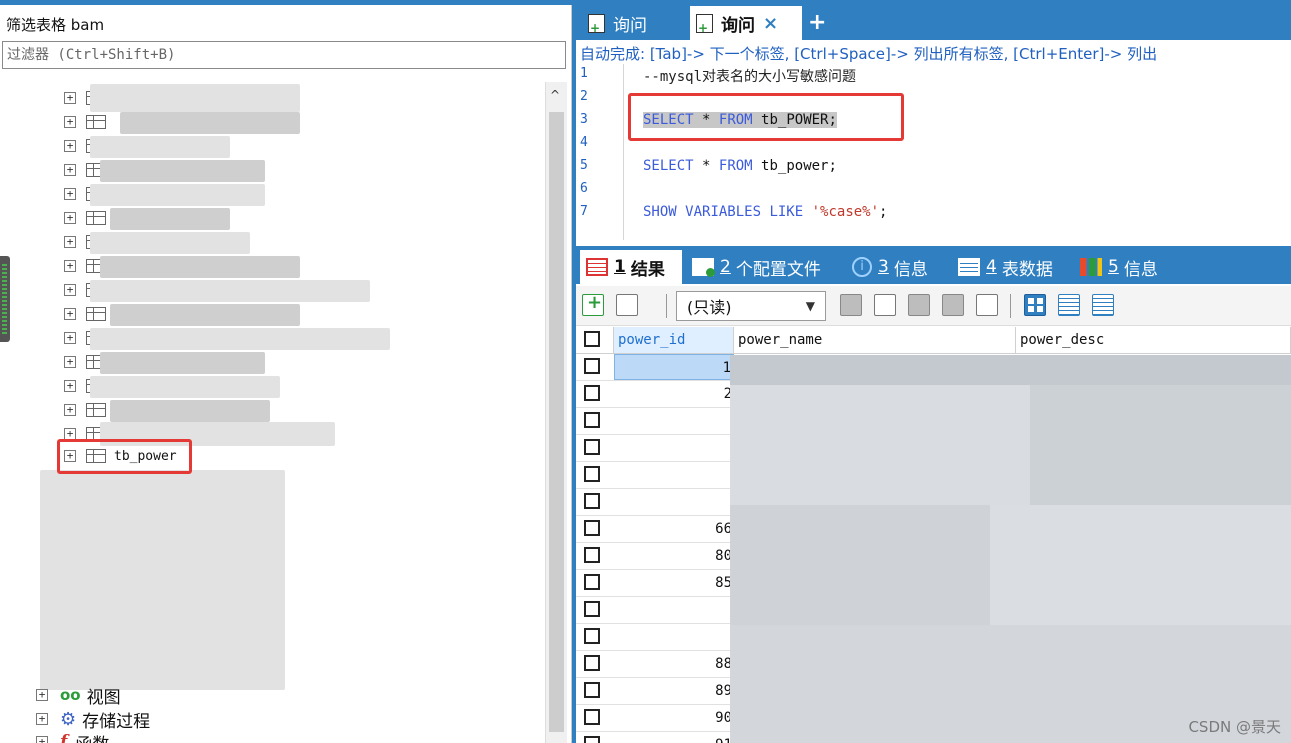  What do you see at coordinates (817, 22) in the screenshot?
I see `add-tab-button: +` at bounding box center [817, 22].